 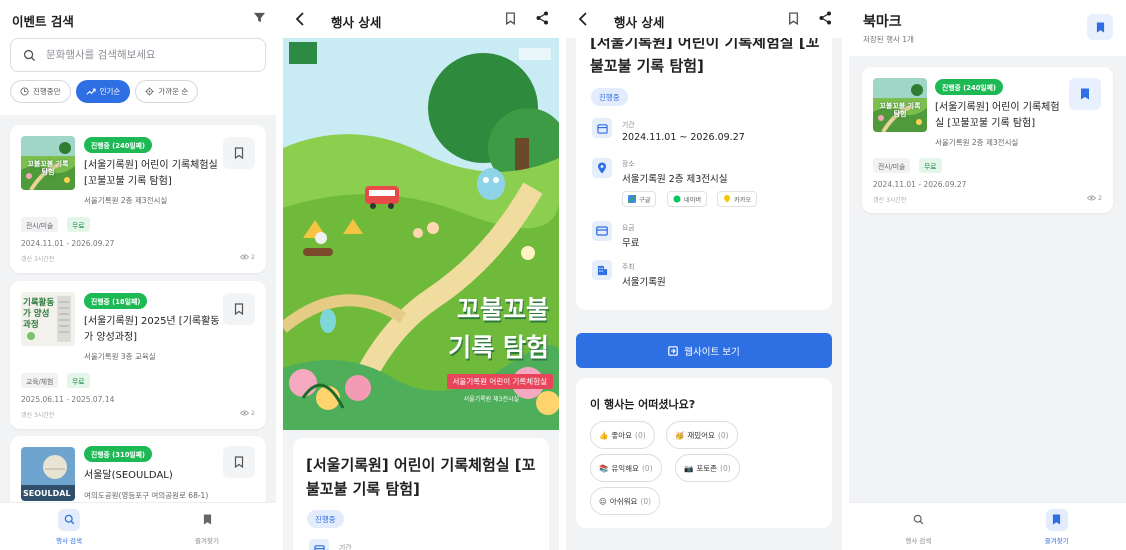 I want to click on reaction-disappointed-button: 😐 아쉬워요 (0), so click(x=625, y=501).